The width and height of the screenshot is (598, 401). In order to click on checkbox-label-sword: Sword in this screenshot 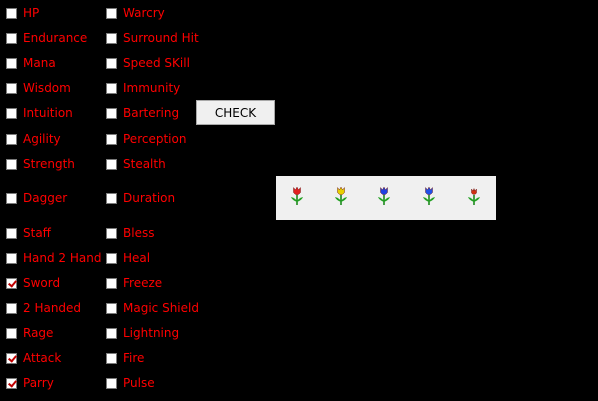, I will do `click(41, 283)`.